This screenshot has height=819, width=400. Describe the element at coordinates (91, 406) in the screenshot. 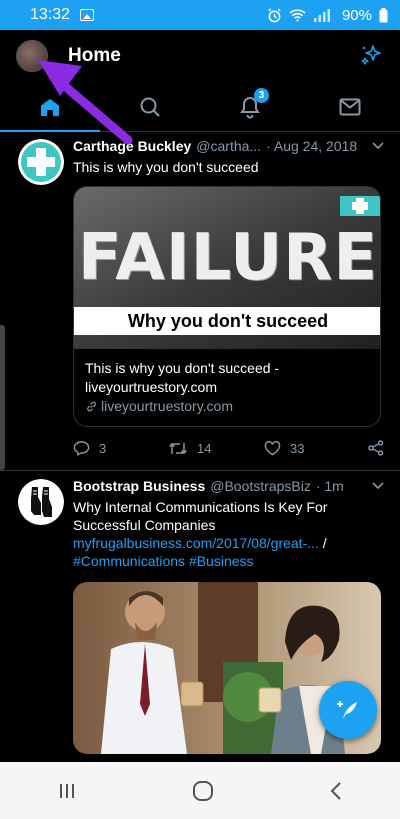

I see `link-icon` at that location.